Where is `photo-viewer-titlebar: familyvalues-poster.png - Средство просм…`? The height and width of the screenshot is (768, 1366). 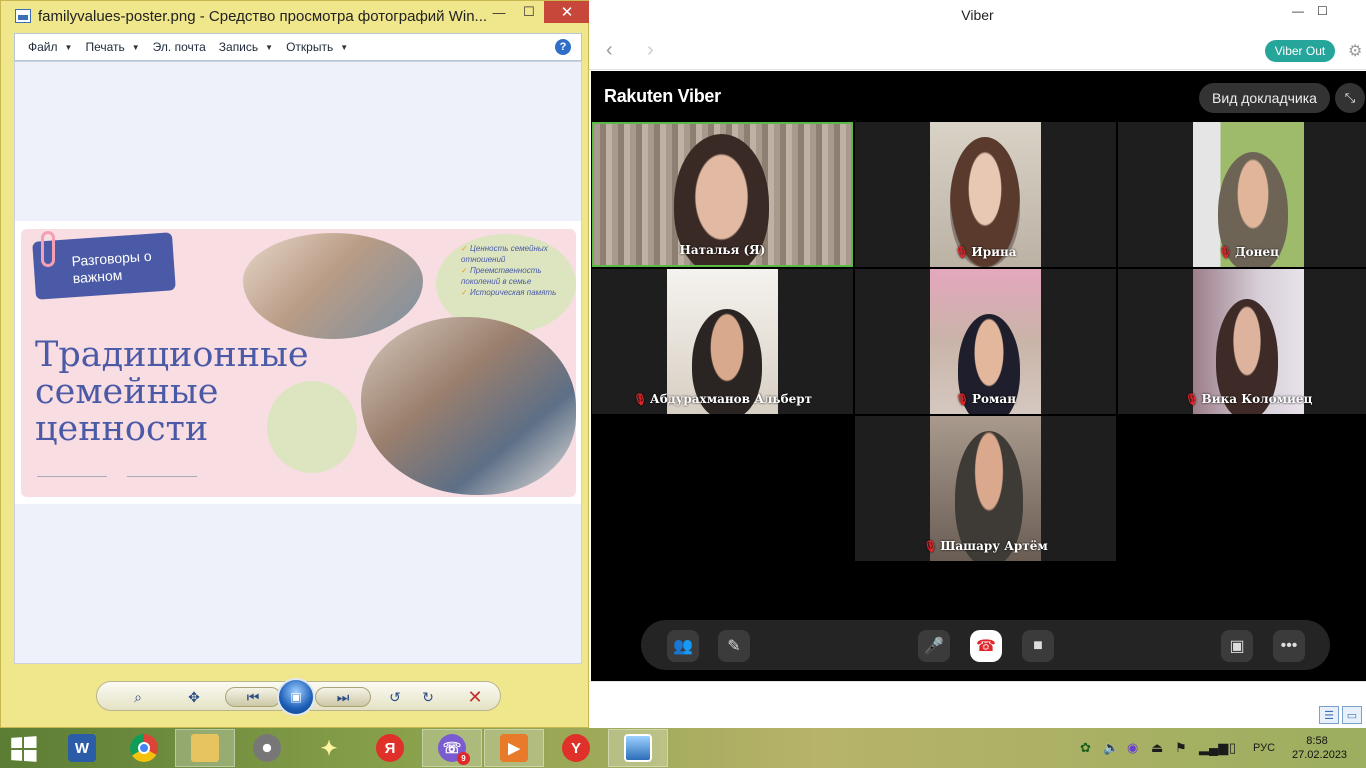
photo-viewer-titlebar: familyvalues-poster.png - Средство просм… is located at coordinates (295, 16).